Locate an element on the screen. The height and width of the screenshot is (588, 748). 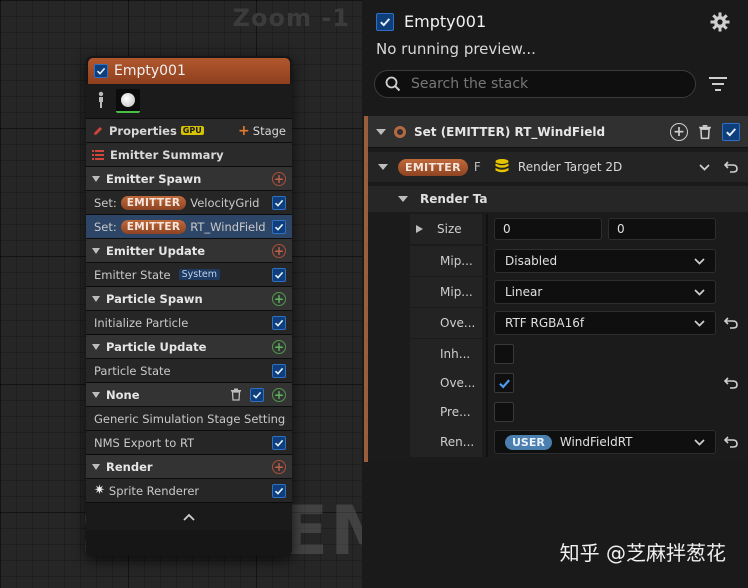
node-icons-row is located at coordinates (189, 101).